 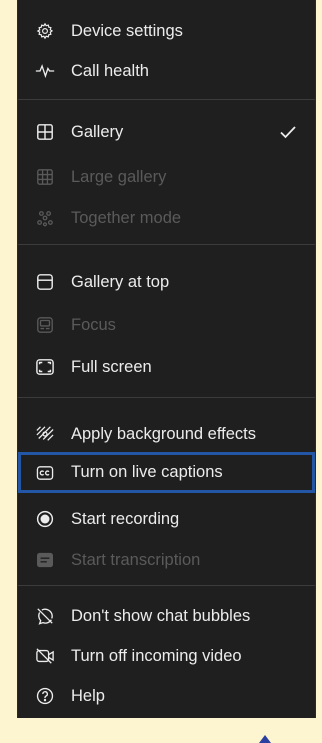 What do you see at coordinates (166, 325) in the screenshot?
I see `menu-item-focus: Focus` at bounding box center [166, 325].